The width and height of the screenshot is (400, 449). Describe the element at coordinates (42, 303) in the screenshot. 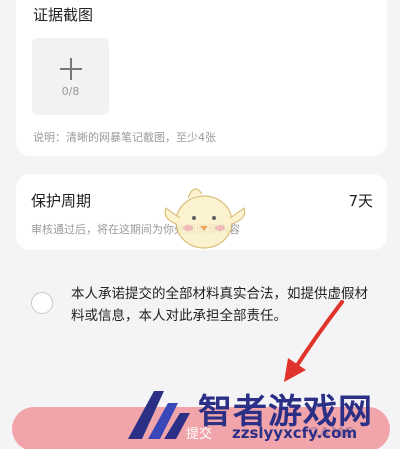

I see `agreement-checkbox` at that location.